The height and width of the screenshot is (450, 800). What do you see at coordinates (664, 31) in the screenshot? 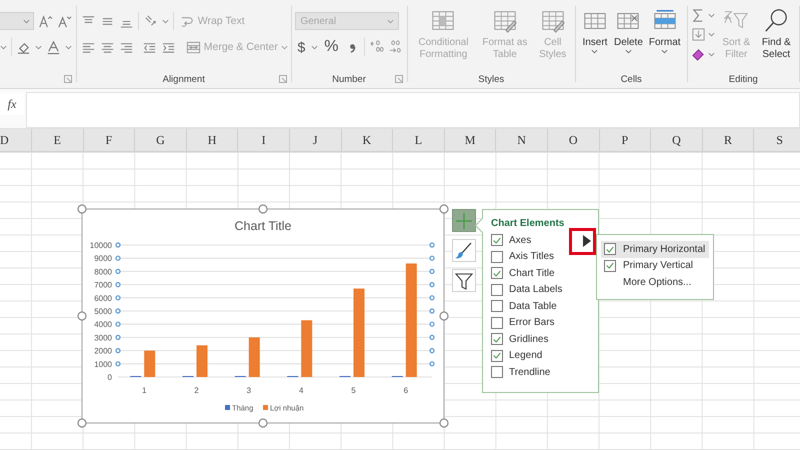
I see `format-button: Format` at bounding box center [664, 31].